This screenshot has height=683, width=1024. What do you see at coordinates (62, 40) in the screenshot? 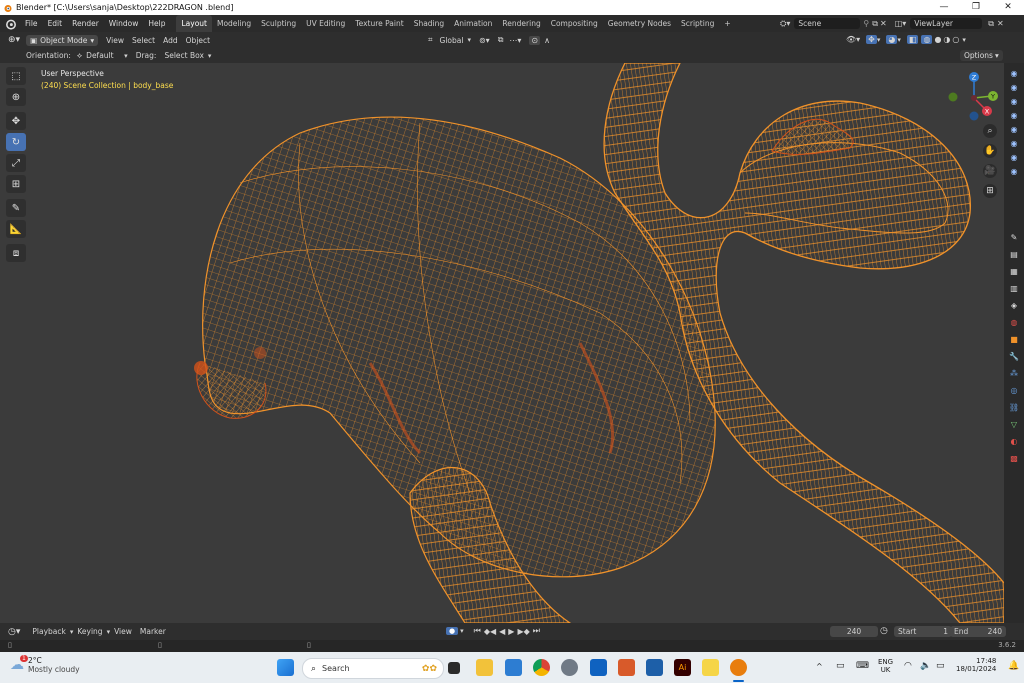
I see `mode-selector: ▣ Object Mode ▾` at bounding box center [62, 40].